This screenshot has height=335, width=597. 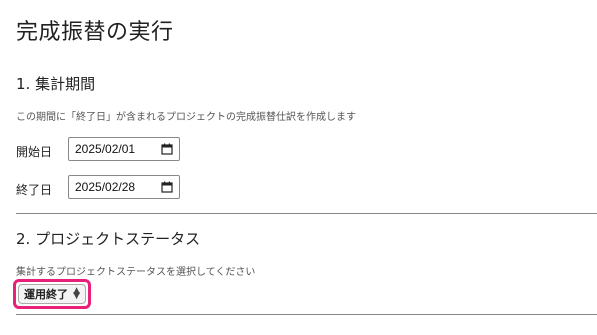 I want to click on updown-arrows-icon: ▲ ▼, so click(x=76, y=293).